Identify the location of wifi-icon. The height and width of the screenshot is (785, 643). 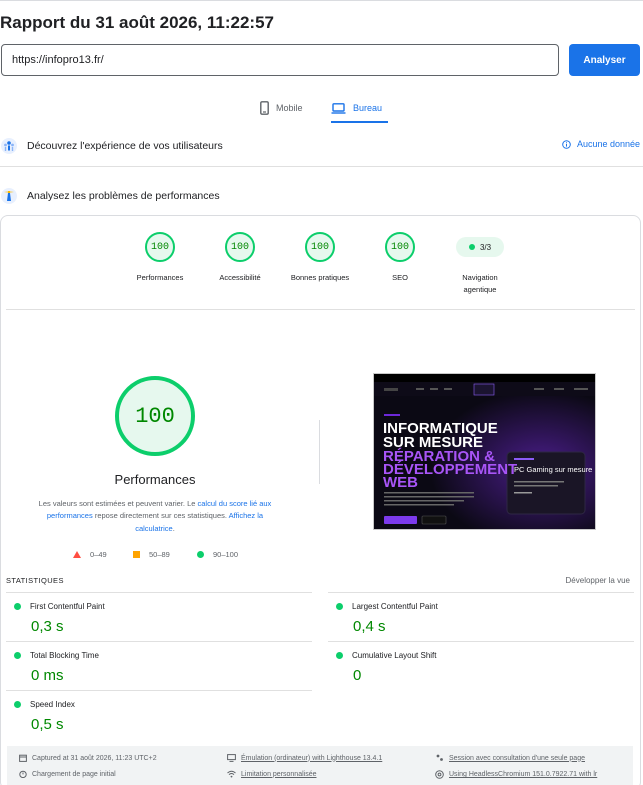
(231, 774).